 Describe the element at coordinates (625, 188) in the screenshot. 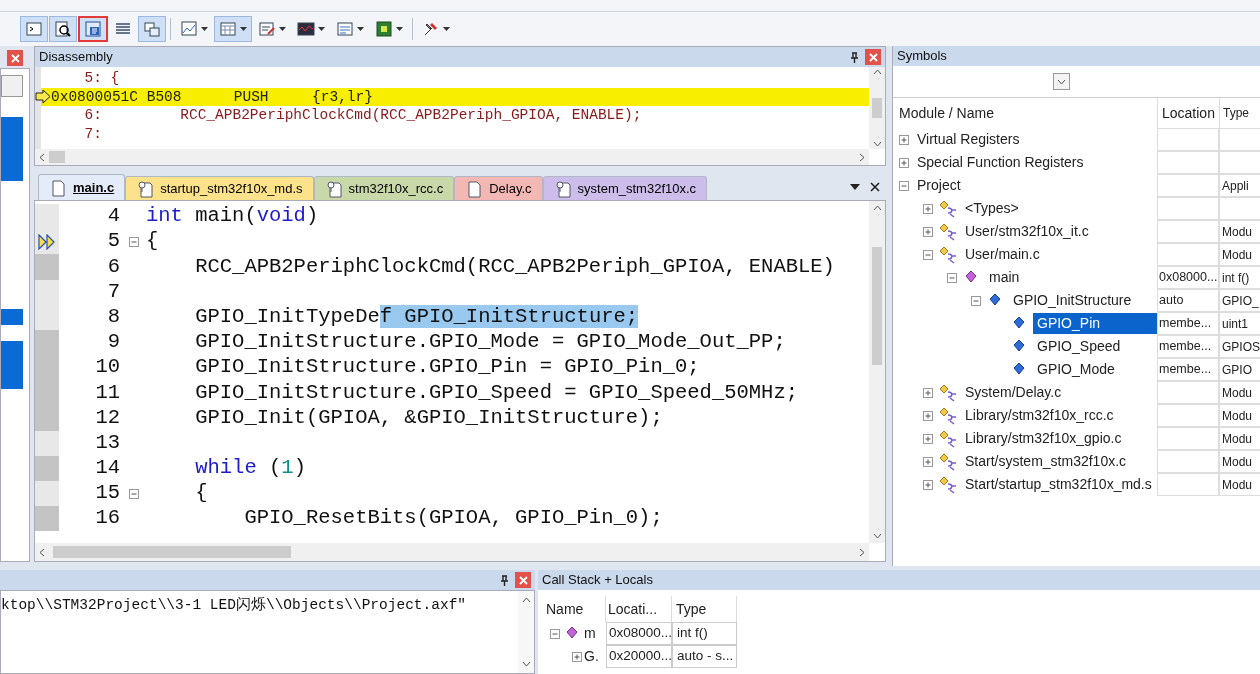

I see `file-tab: system_stm32f10x.c` at that location.